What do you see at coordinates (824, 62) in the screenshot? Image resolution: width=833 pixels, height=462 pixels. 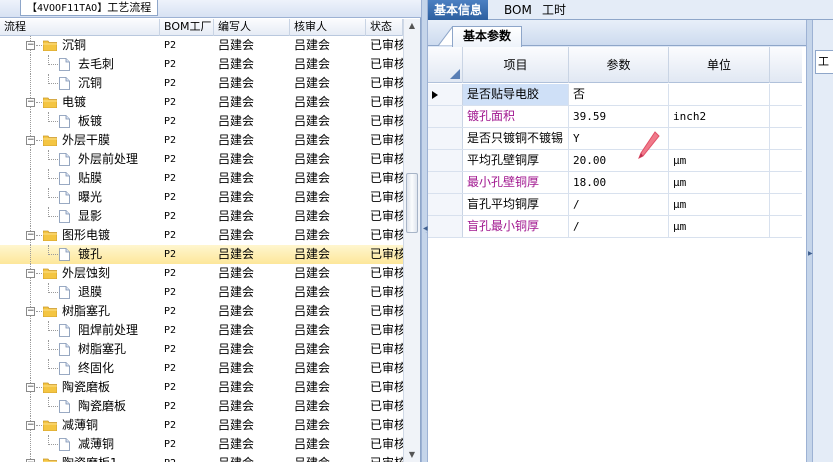 I see `tab-process-side: 工艺` at bounding box center [824, 62].